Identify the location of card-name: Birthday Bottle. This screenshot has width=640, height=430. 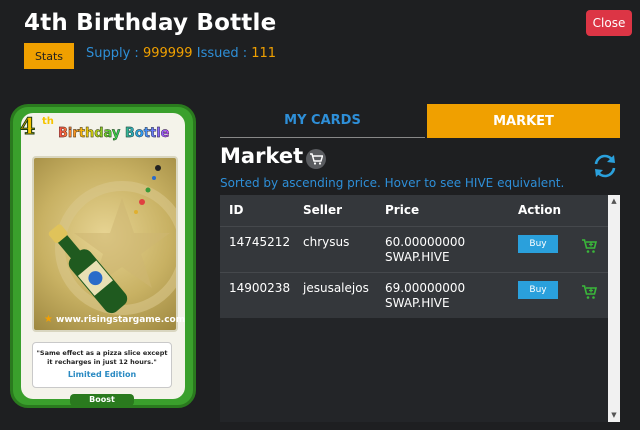
(114, 133).